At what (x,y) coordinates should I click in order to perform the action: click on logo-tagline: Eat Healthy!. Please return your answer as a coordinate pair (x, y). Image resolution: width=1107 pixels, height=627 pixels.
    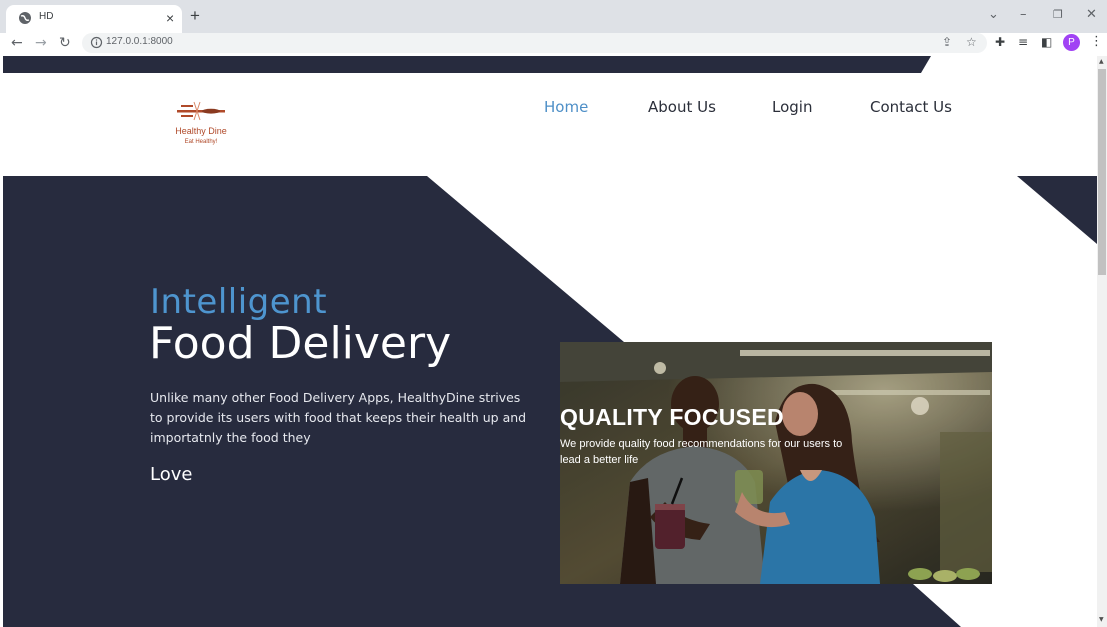
    Looking at the image, I should click on (201, 142).